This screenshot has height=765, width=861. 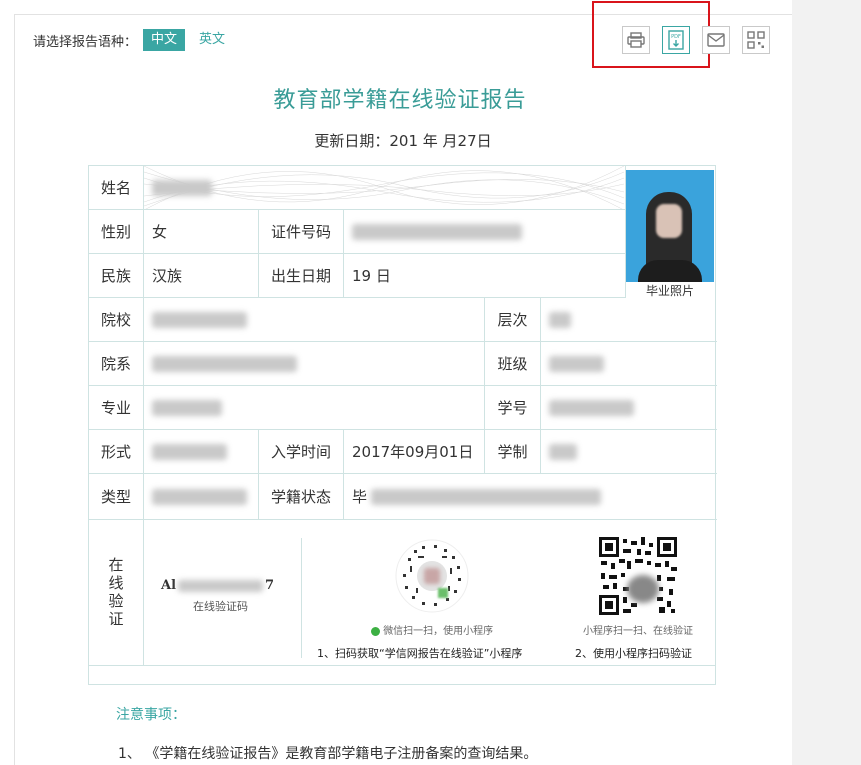 I want to click on toolbar-highlight-box, so click(x=651, y=34).